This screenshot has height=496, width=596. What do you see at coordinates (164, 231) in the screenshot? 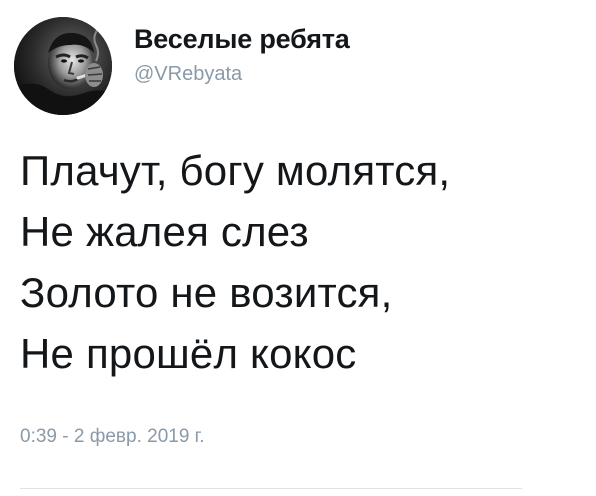
I see `tweet-line: Не жалея слез` at bounding box center [164, 231].